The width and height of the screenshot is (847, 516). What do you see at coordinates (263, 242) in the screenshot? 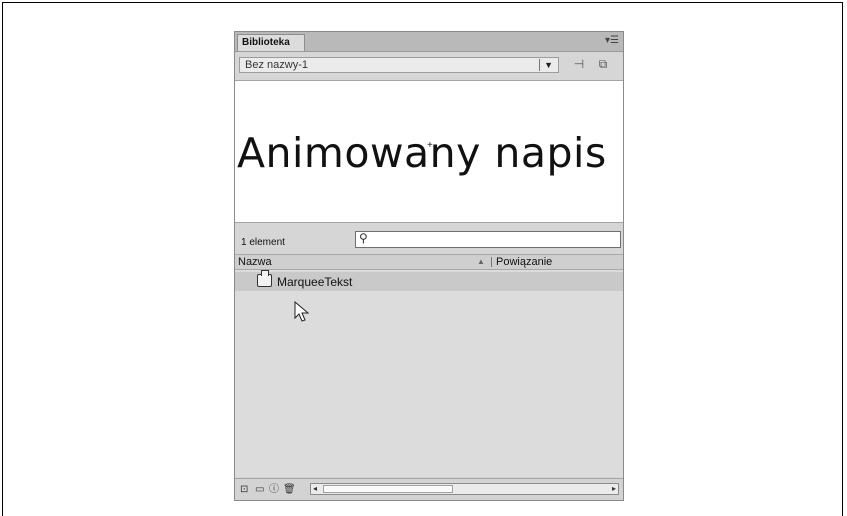
I see `item-count: 1 element` at bounding box center [263, 242].